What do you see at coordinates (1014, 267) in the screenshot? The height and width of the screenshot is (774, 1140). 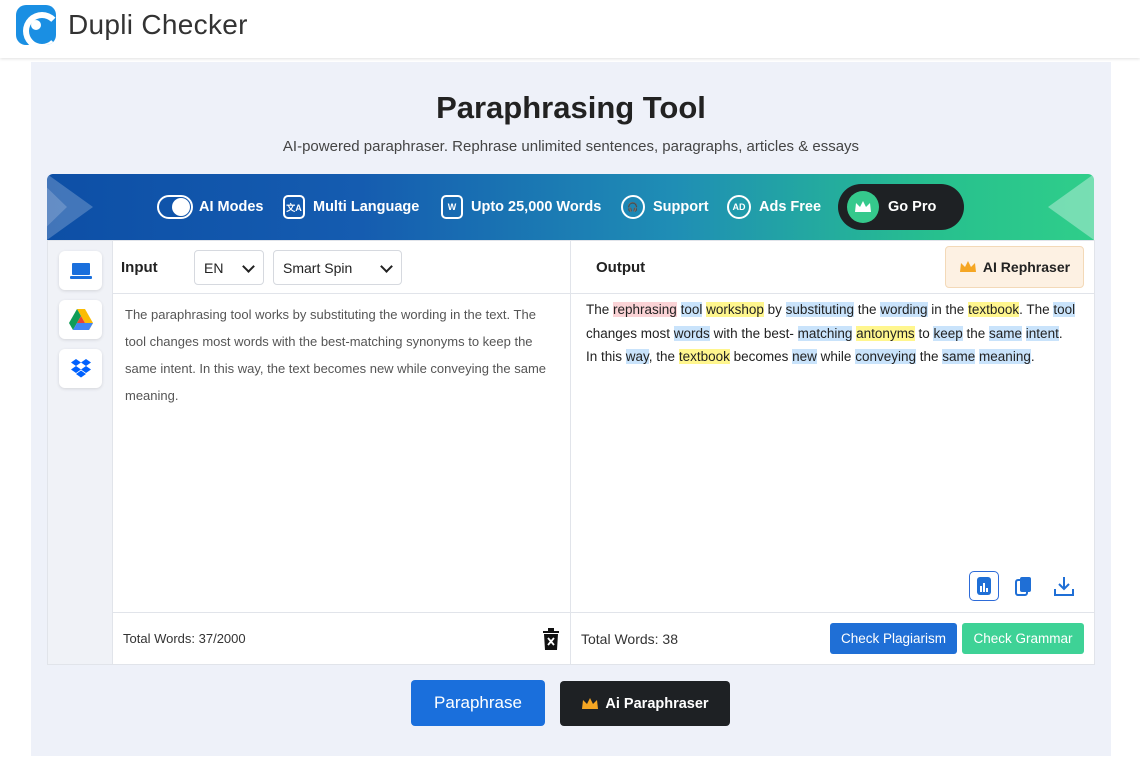 I see `ai-rephraser-button: AI Rephraser` at bounding box center [1014, 267].